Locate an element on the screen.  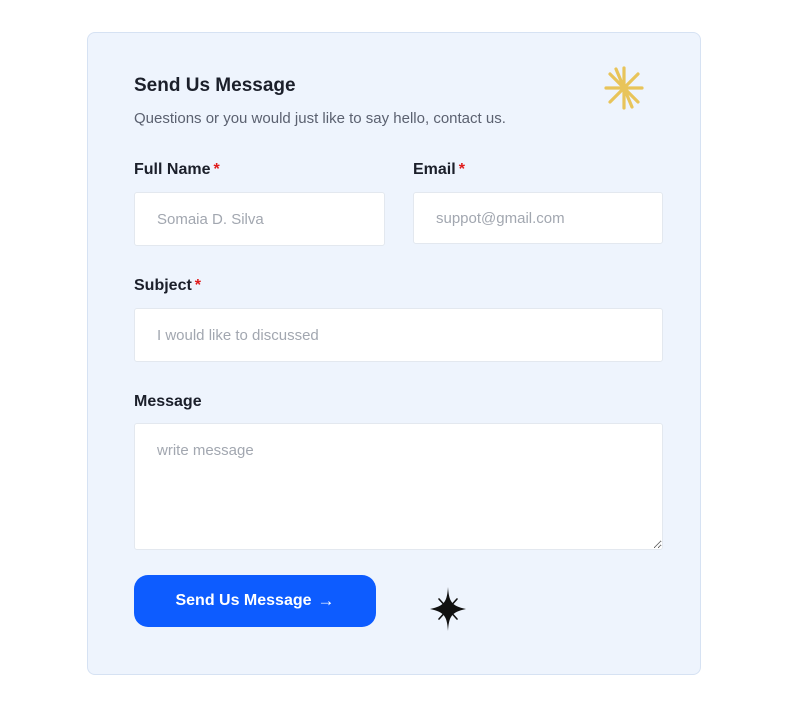
subject-input is located at coordinates (398, 335).